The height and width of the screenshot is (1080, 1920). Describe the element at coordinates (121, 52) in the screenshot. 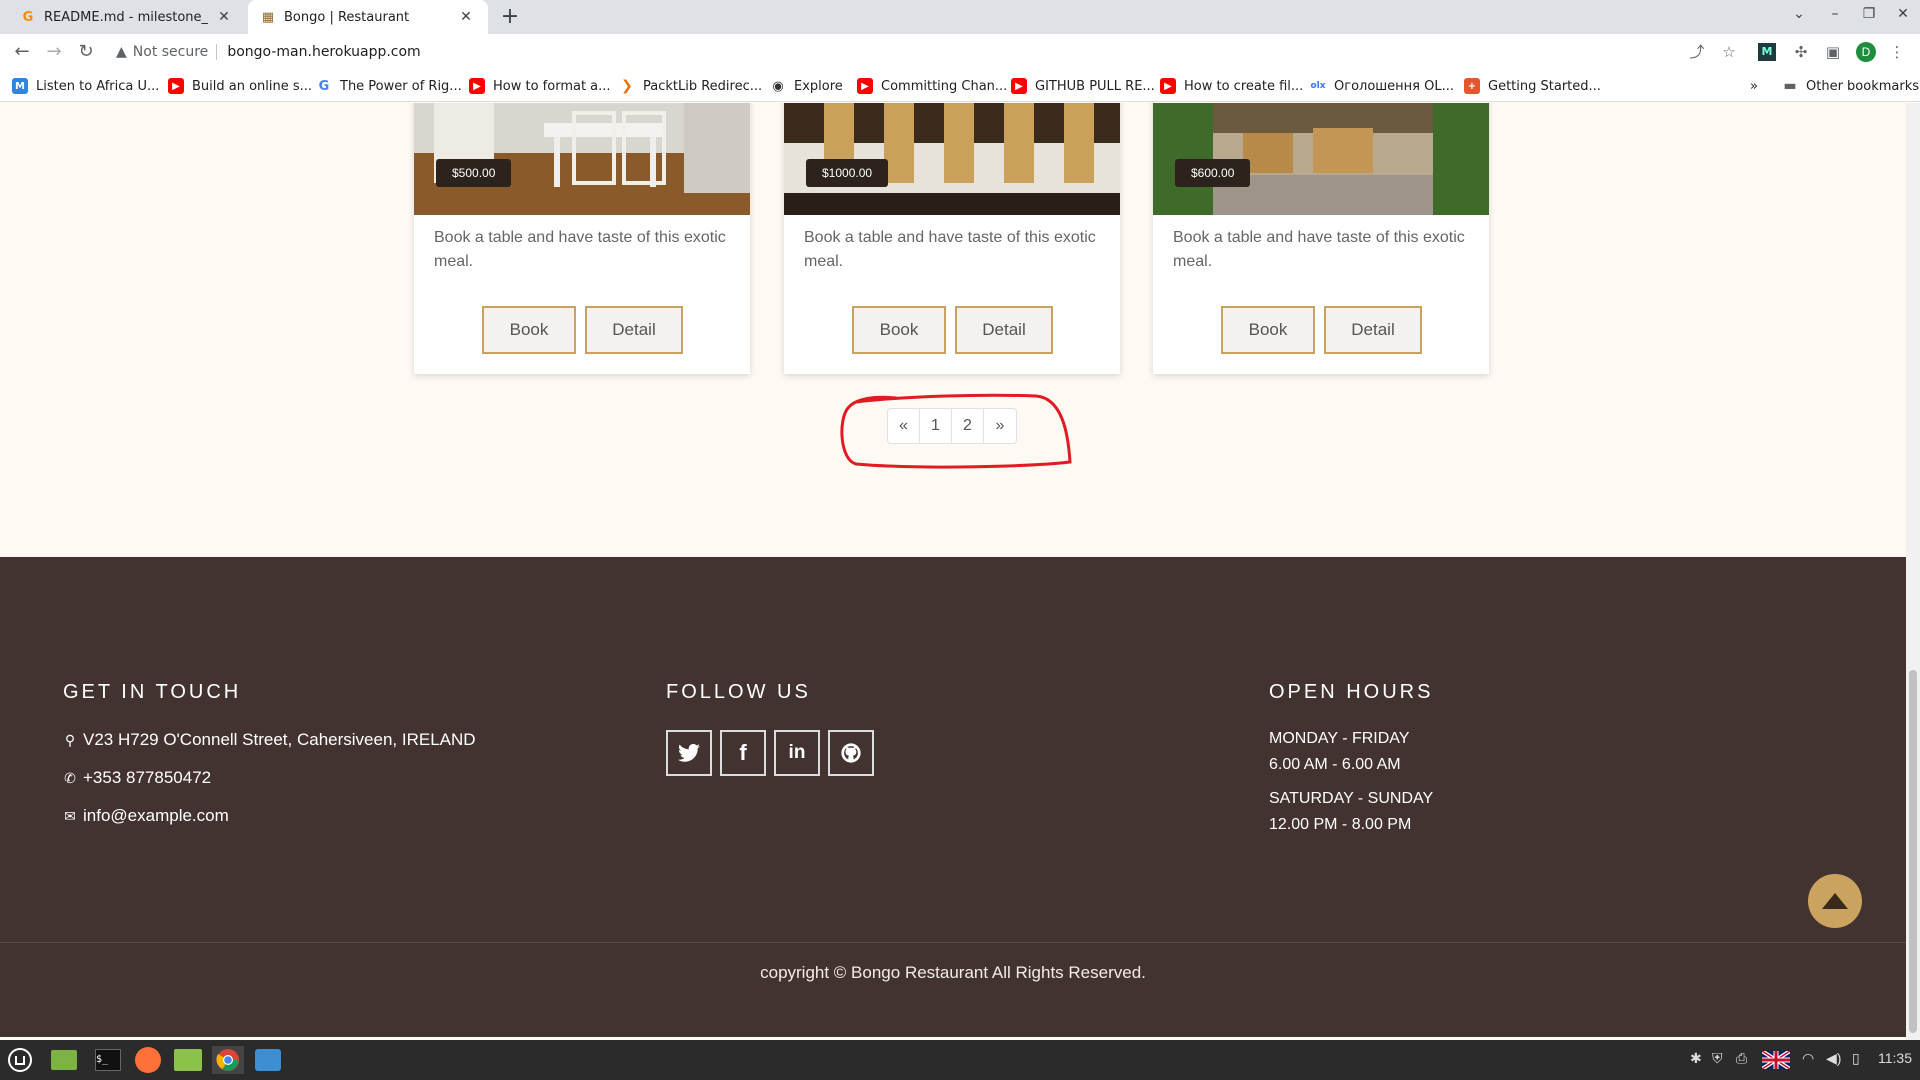

I see `warning-icon: ▲` at that location.